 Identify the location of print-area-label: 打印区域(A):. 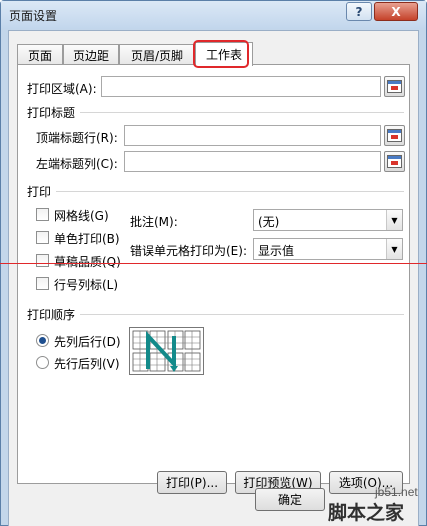
(62, 89).